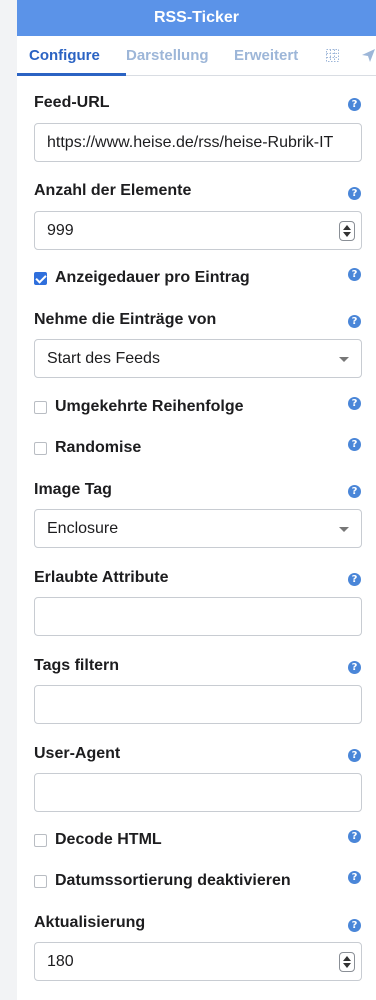 The height and width of the screenshot is (1000, 376). What do you see at coordinates (98, 447) in the screenshot?
I see `randomise-label: Randomise` at bounding box center [98, 447].